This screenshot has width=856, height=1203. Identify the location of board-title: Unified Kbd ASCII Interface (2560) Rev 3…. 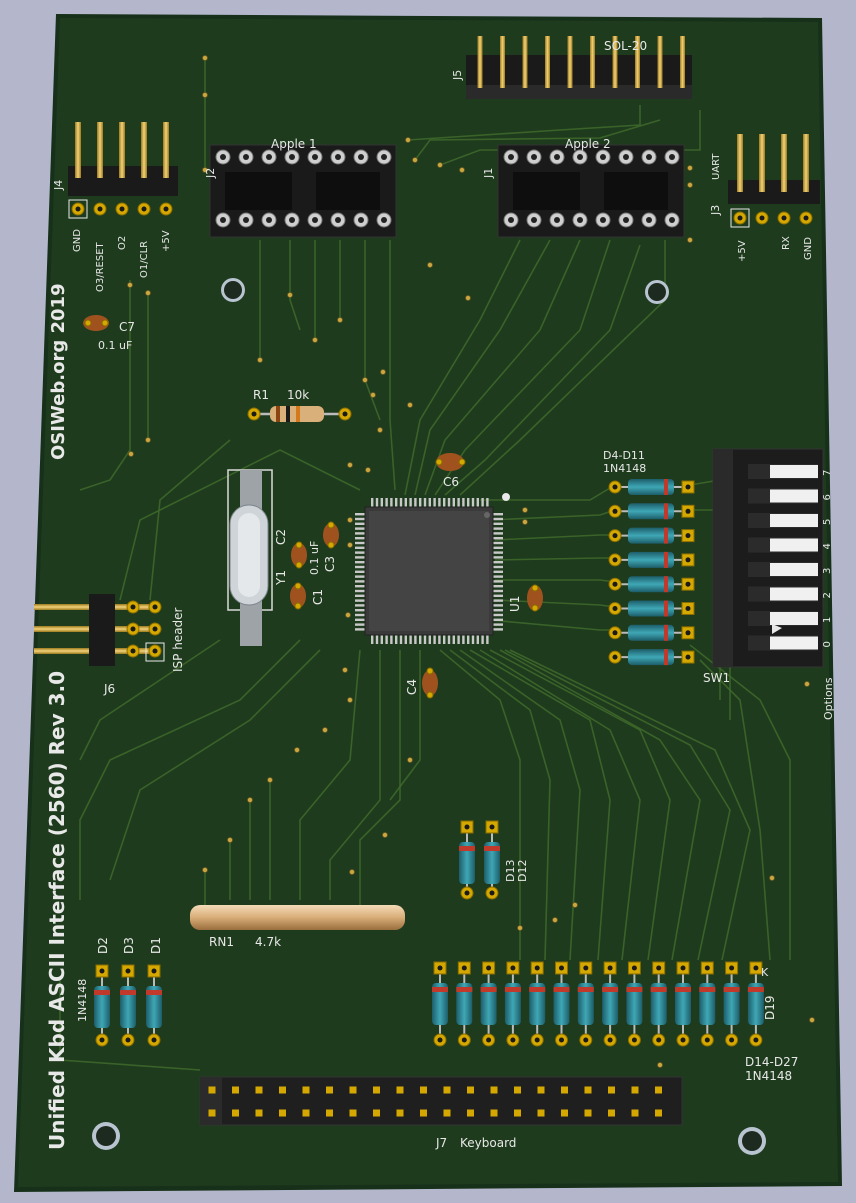
(57, 910).